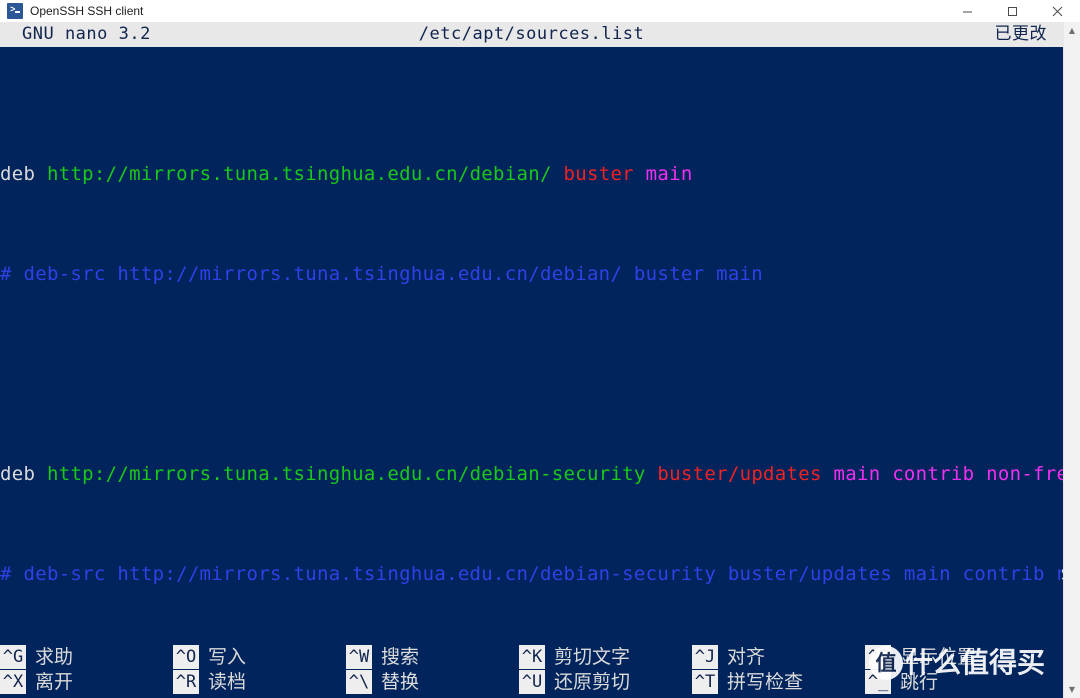 This screenshot has width=1080, height=698. What do you see at coordinates (87, 11) in the screenshot?
I see `window-title: OpenSSH SSH client` at bounding box center [87, 11].